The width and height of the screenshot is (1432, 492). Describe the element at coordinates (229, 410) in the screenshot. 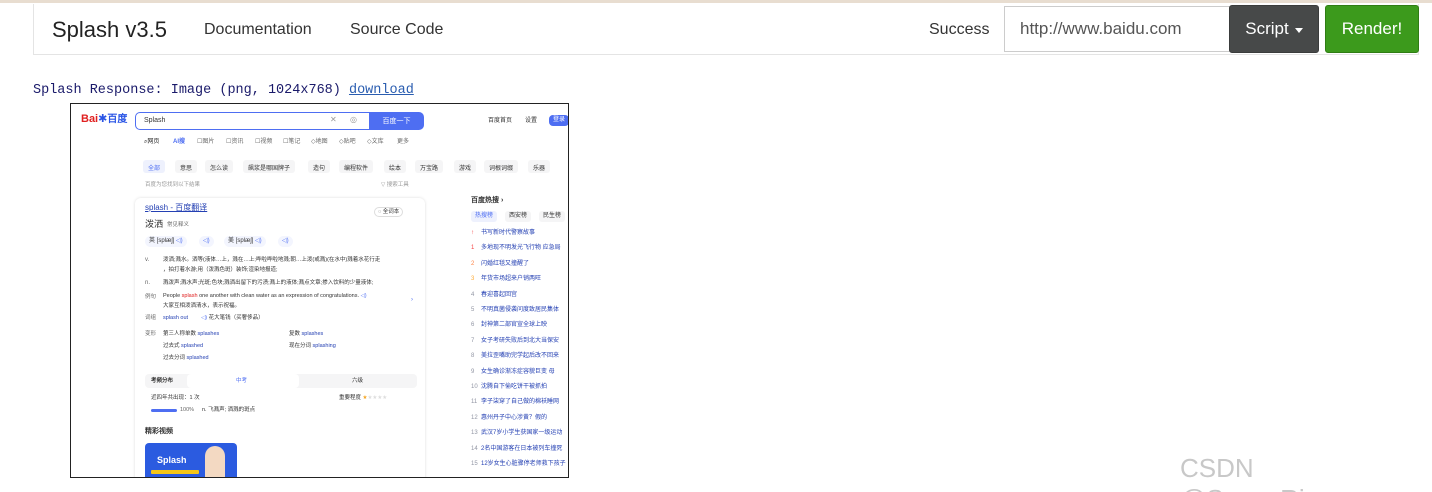

I see `exam-def: n. 飞溅声; 洒溅的斑点` at that location.